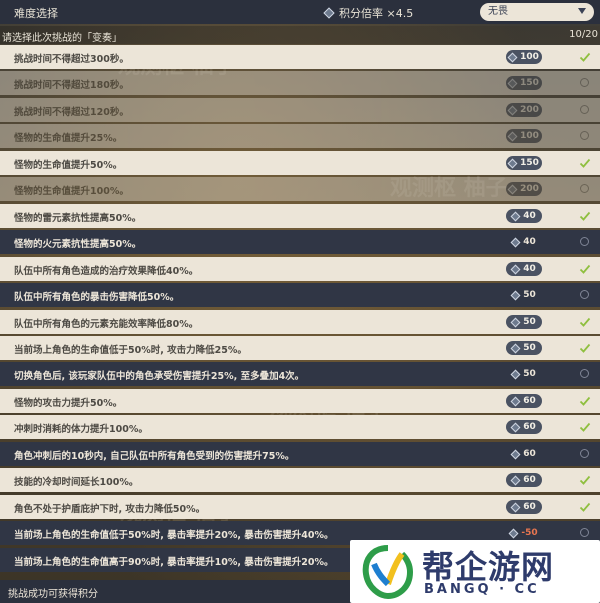  Describe the element at coordinates (300, 242) in the screenshot. I see `variation-row: 怪物的火元素抗性提高50%。 40` at that location.